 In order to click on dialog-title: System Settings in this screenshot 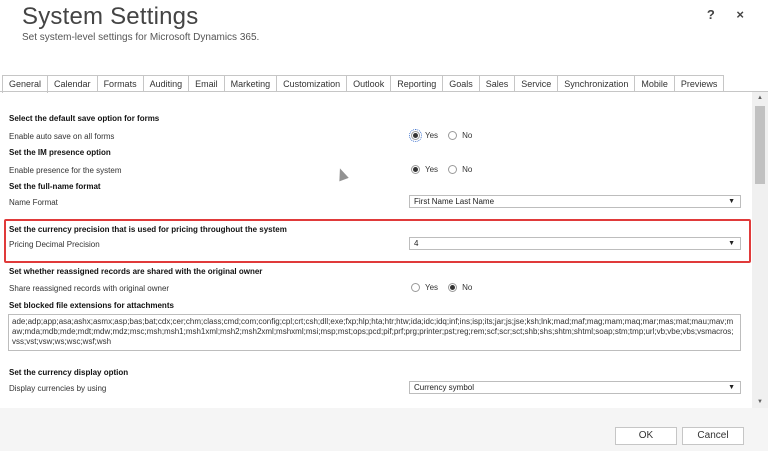, I will do `click(110, 16)`.